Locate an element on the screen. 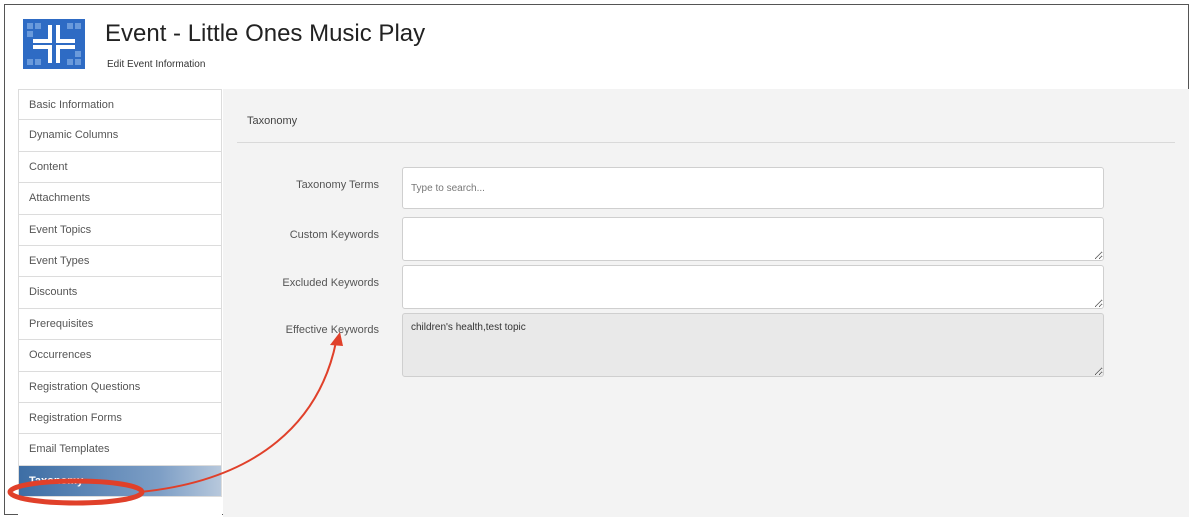 Image resolution: width=1194 pixels, height=518 pixels. sidebar-item-prerequisites: Prerequisites is located at coordinates (120, 324).